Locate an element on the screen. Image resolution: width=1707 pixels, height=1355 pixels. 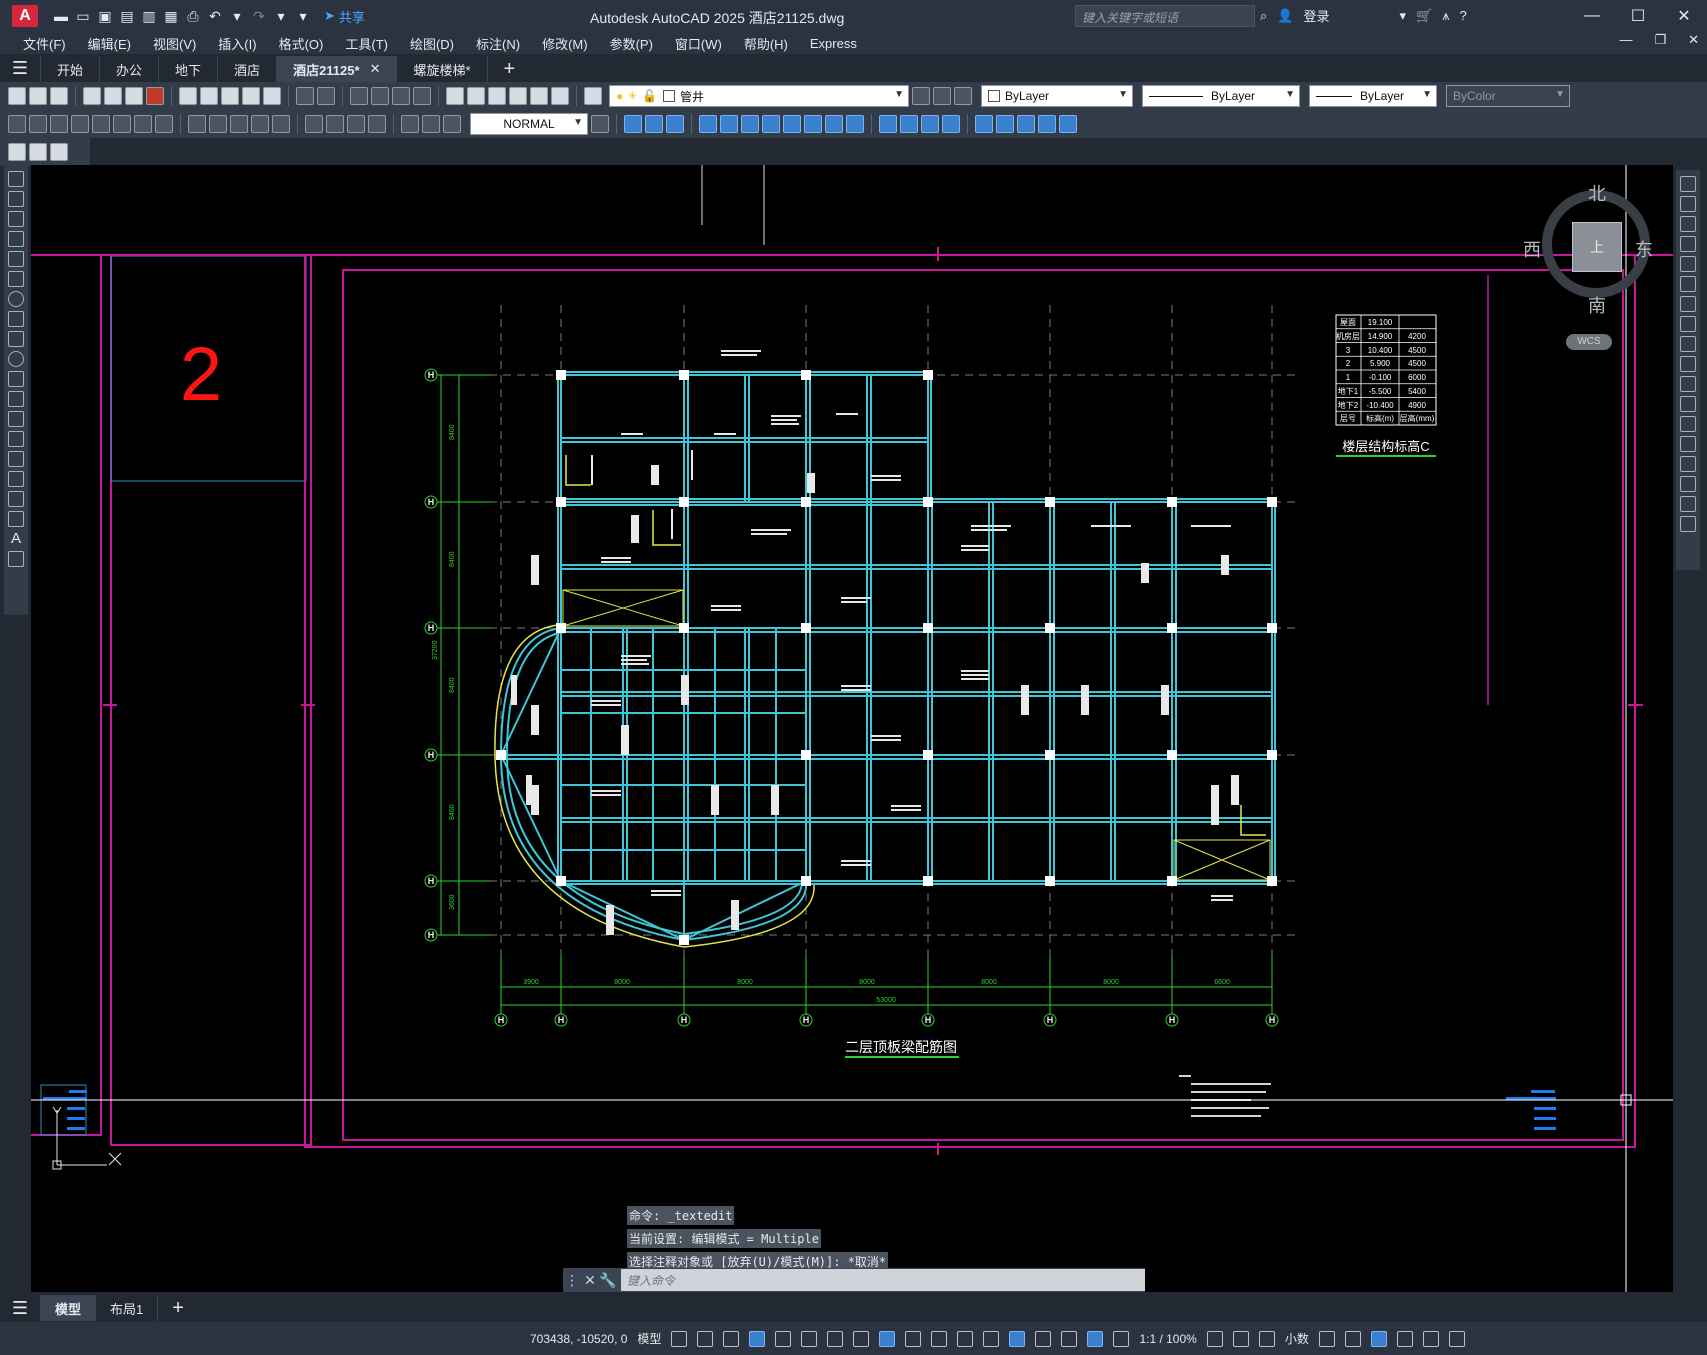
cut-icon is located at coordinates (188, 96).